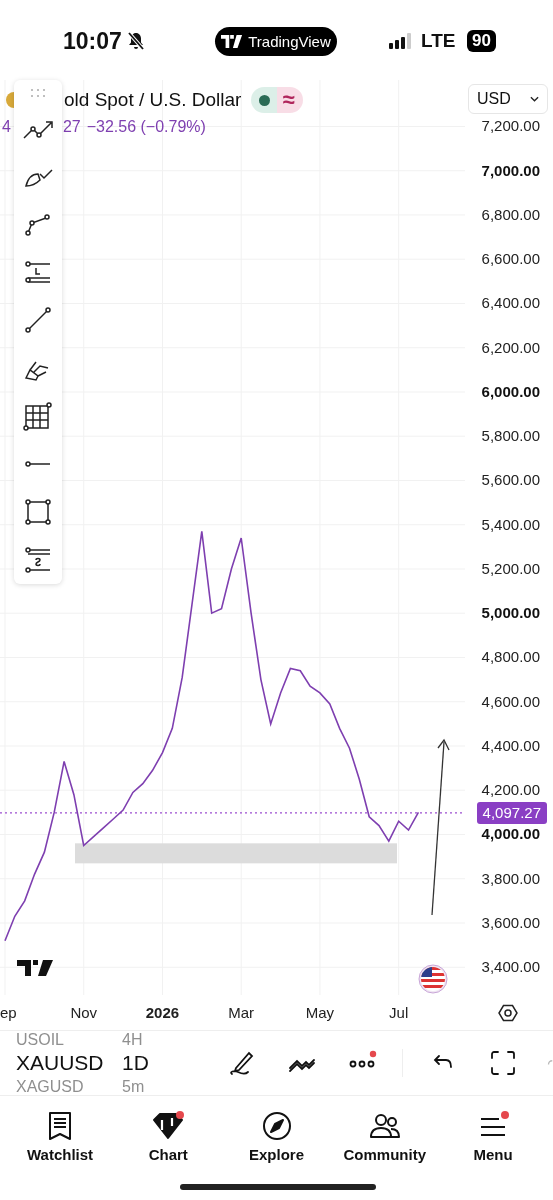 This screenshot has height=1200, width=553. What do you see at coordinates (510, 347) in the screenshot?
I see `price-axis-label: 6,200.00` at bounding box center [510, 347].